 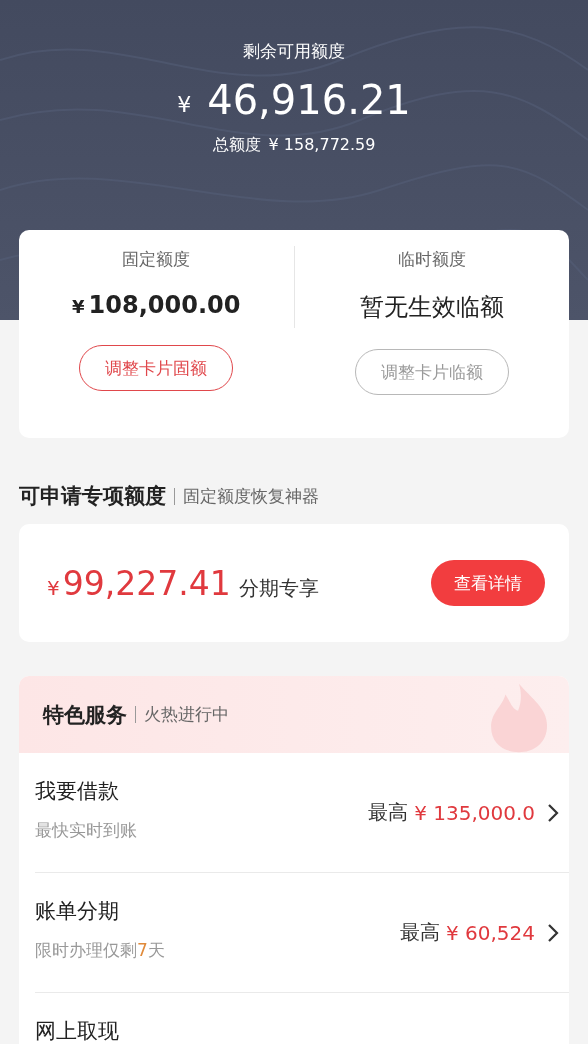 I want to click on service-subtitle: 最快实时到账, so click(x=86, y=830).